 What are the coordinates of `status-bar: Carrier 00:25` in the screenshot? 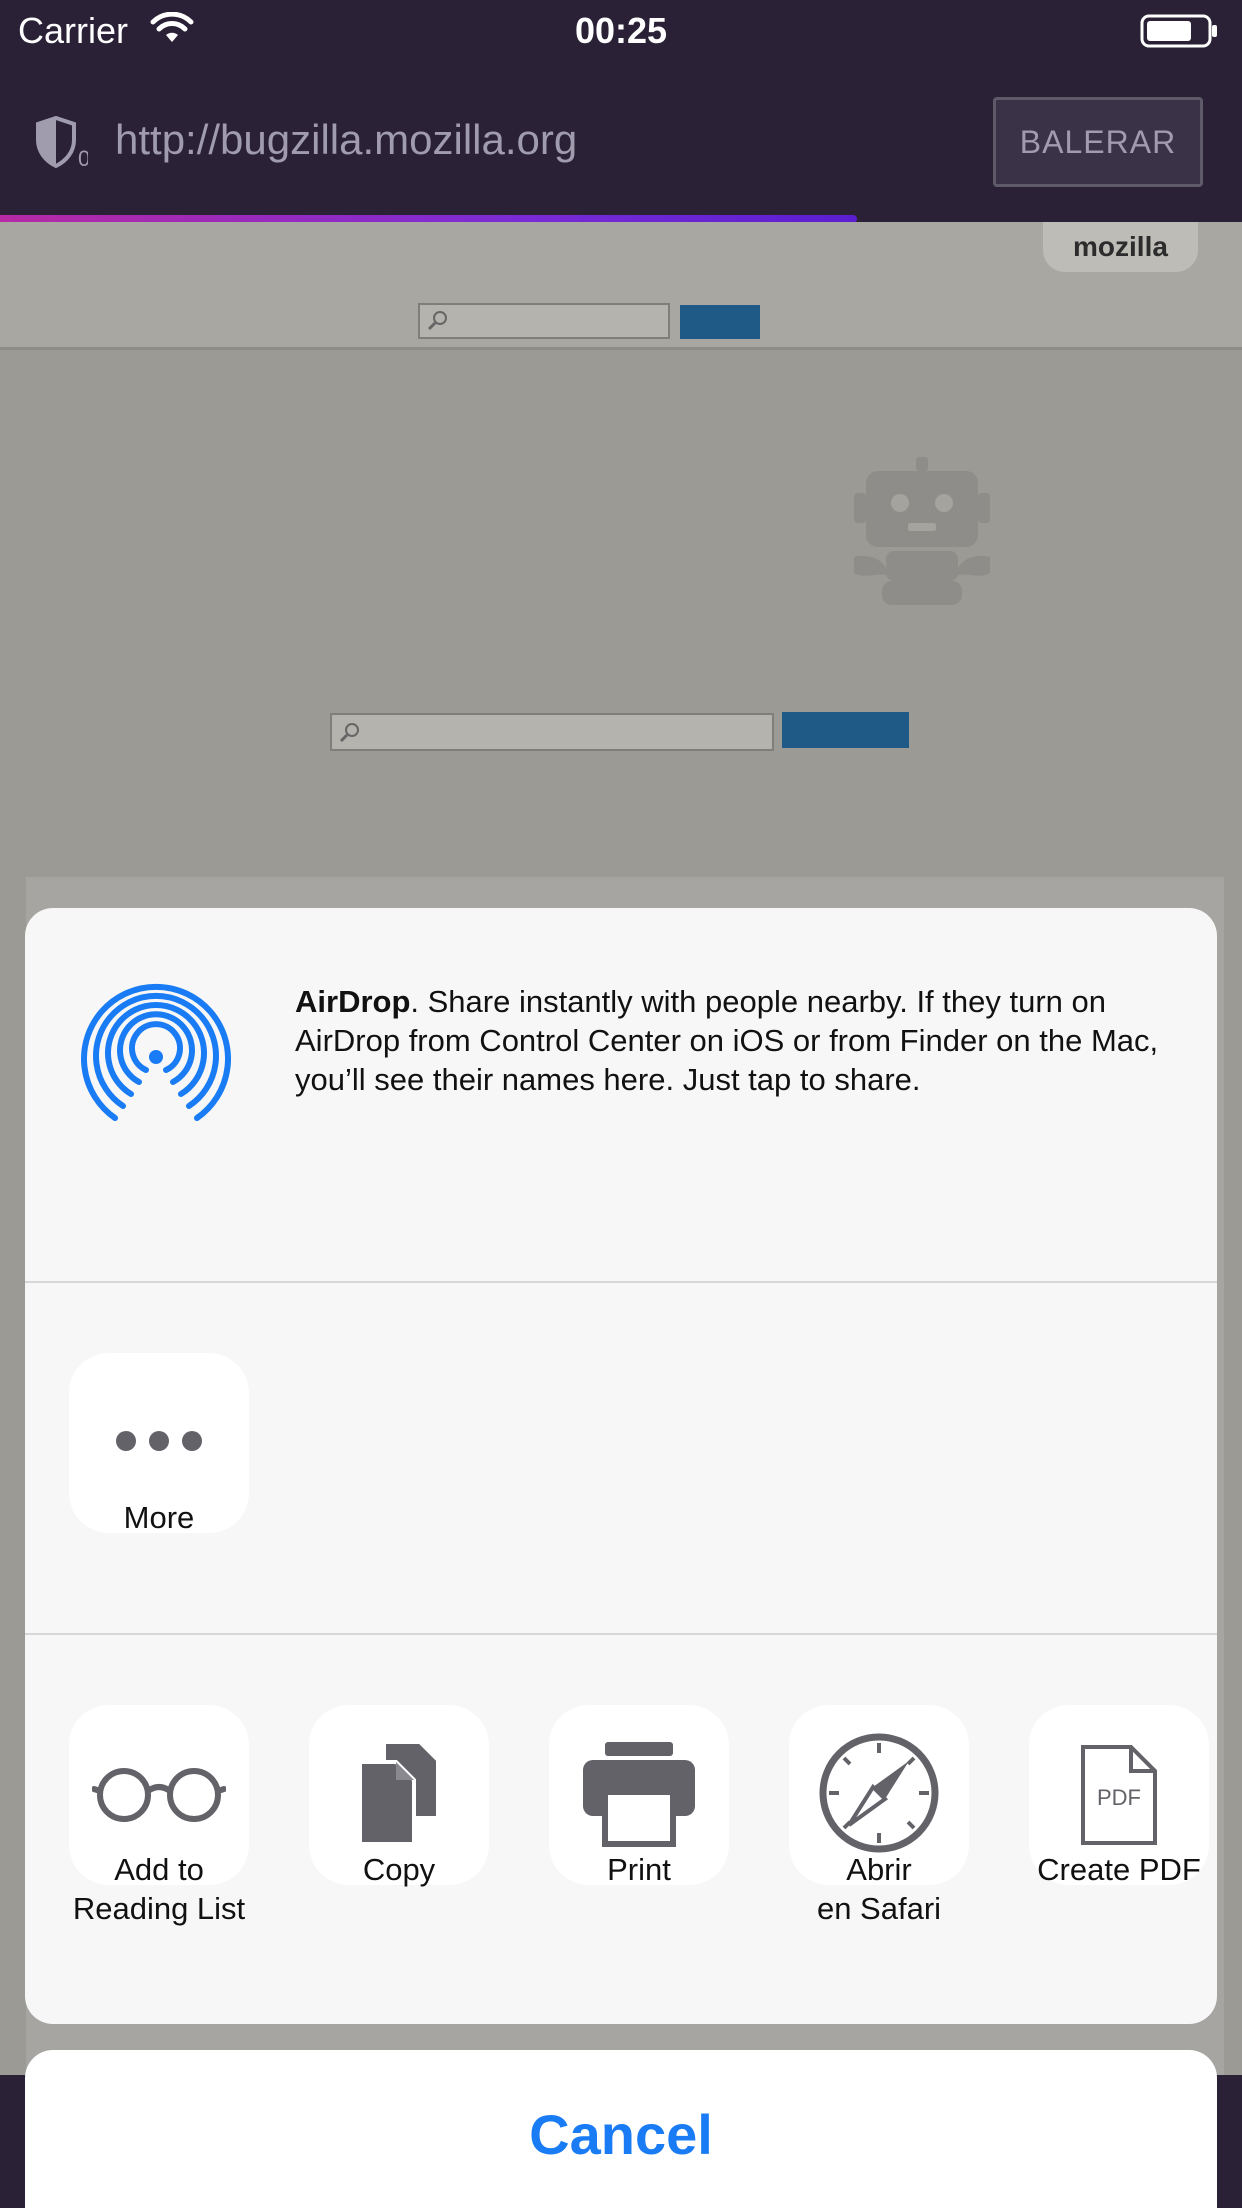 It's located at (621, 31).